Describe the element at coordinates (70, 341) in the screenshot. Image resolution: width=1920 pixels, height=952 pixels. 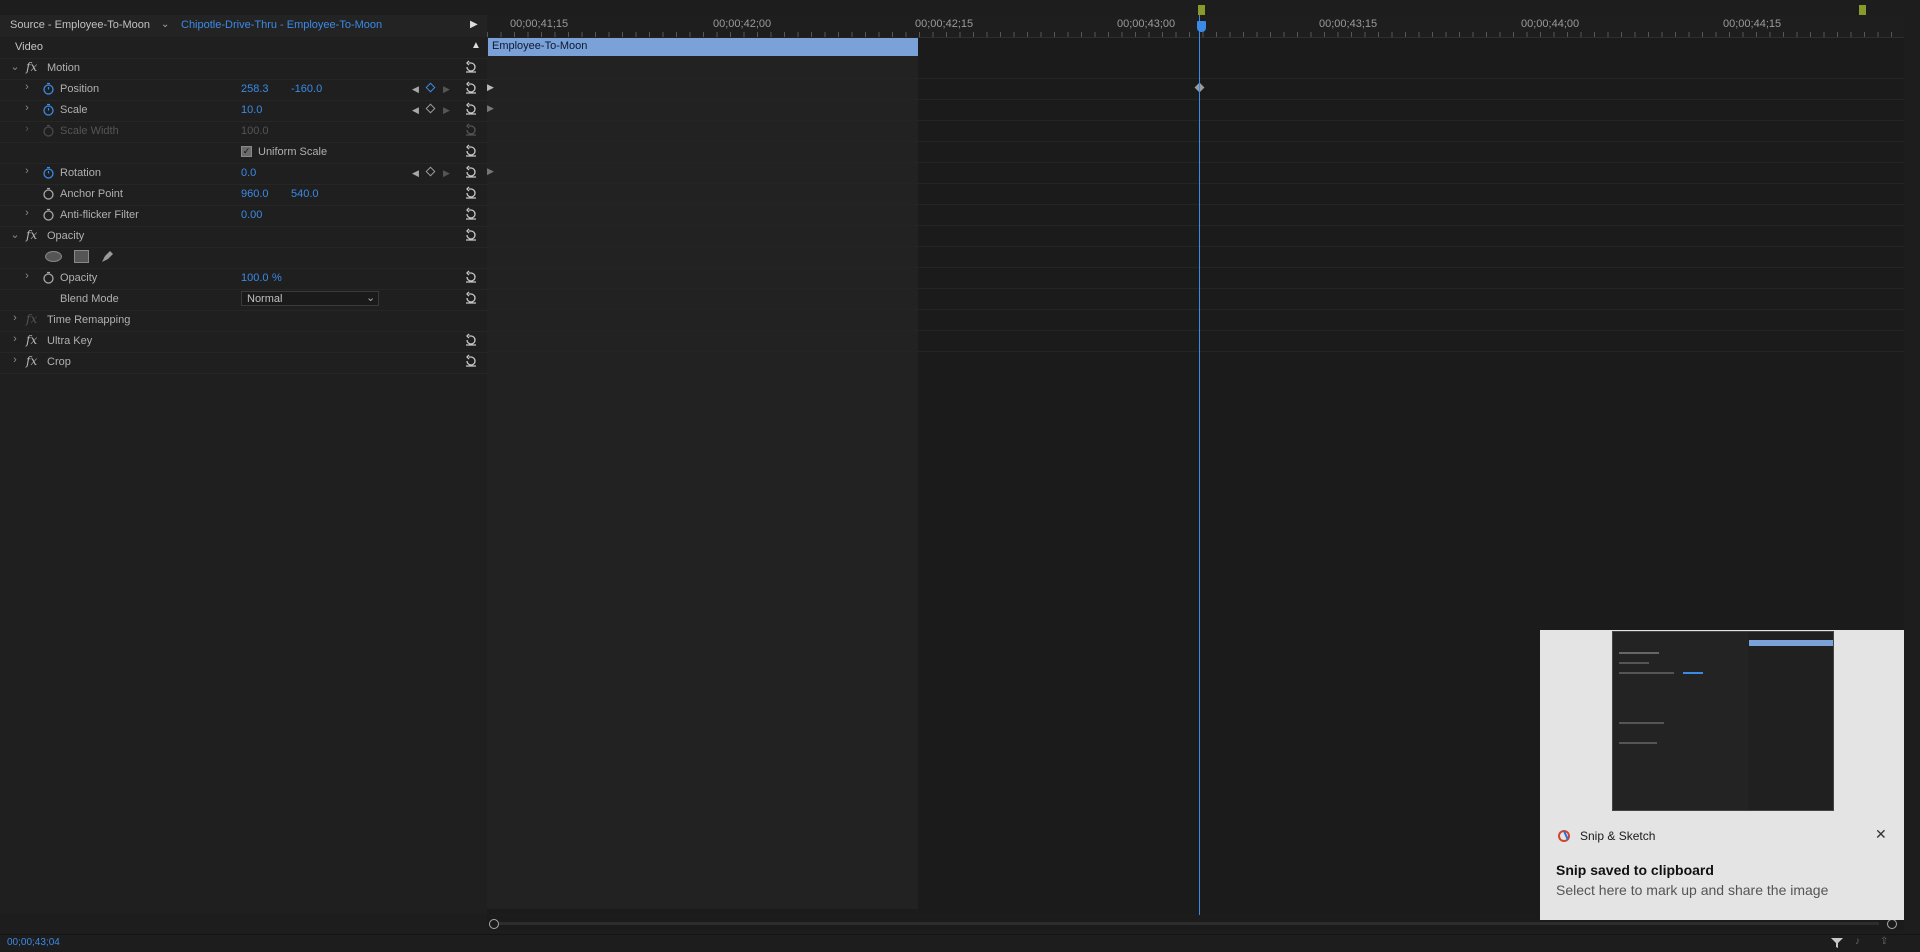
I see `ultra-key-label: Ultra Key` at that location.